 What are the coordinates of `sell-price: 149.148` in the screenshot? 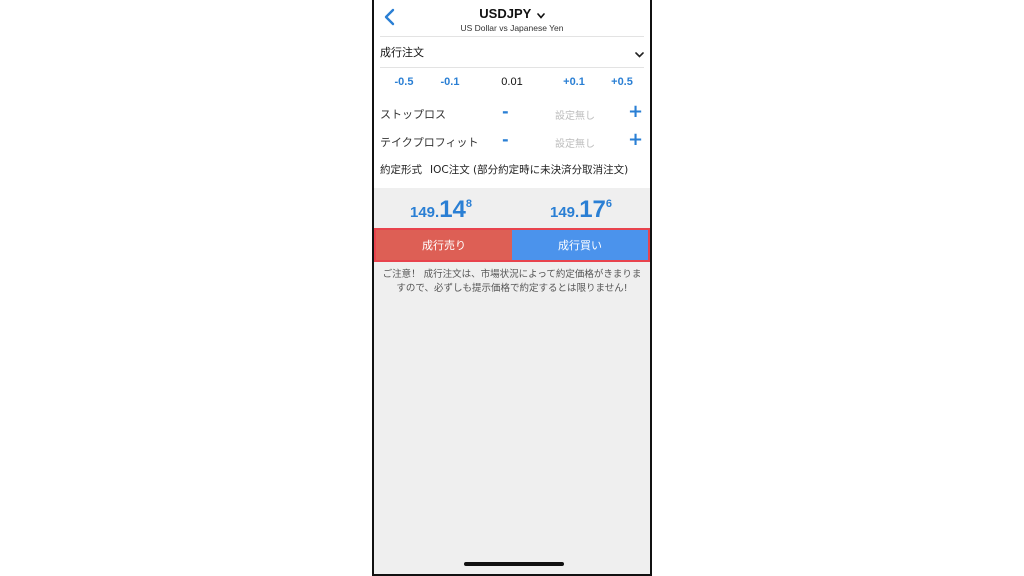 It's located at (441, 210).